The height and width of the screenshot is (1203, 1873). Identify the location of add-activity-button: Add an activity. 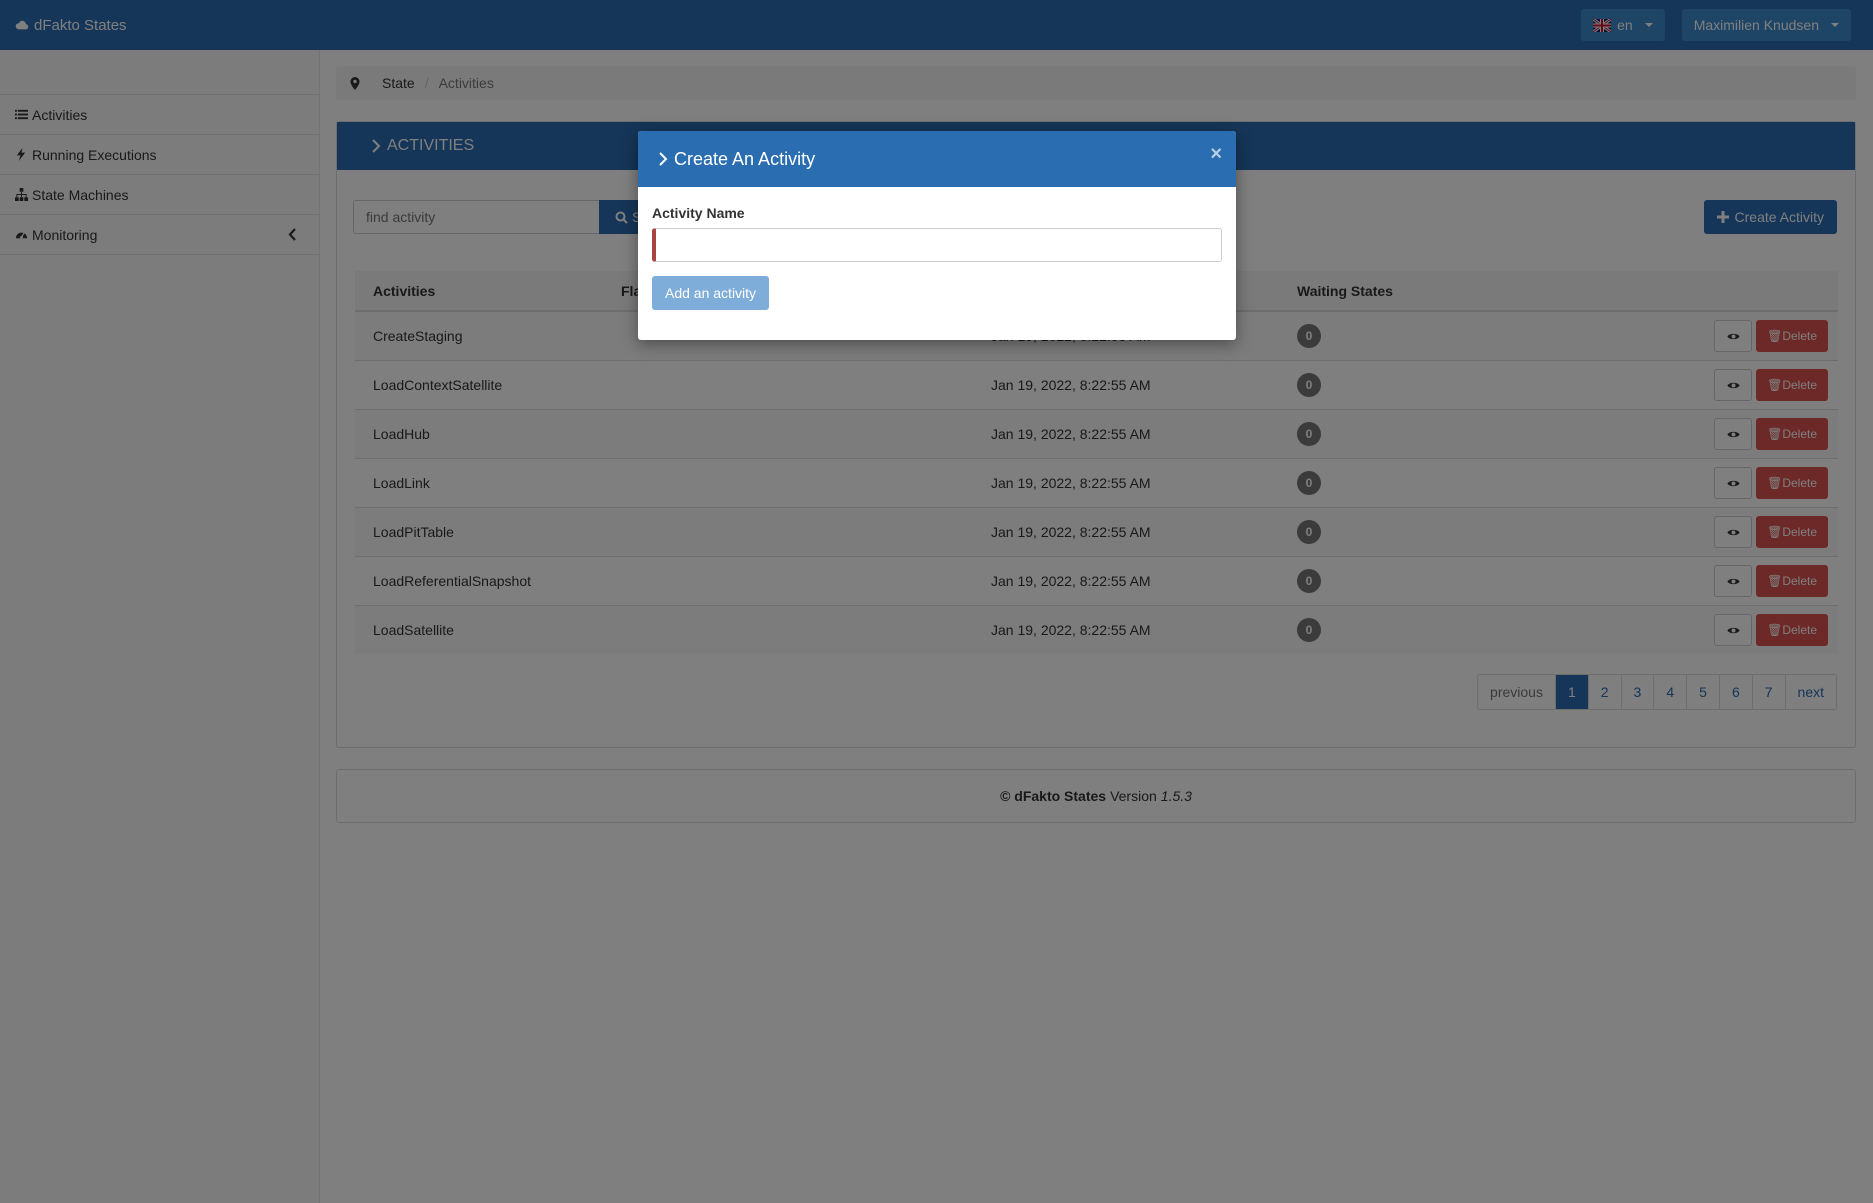
(711, 293).